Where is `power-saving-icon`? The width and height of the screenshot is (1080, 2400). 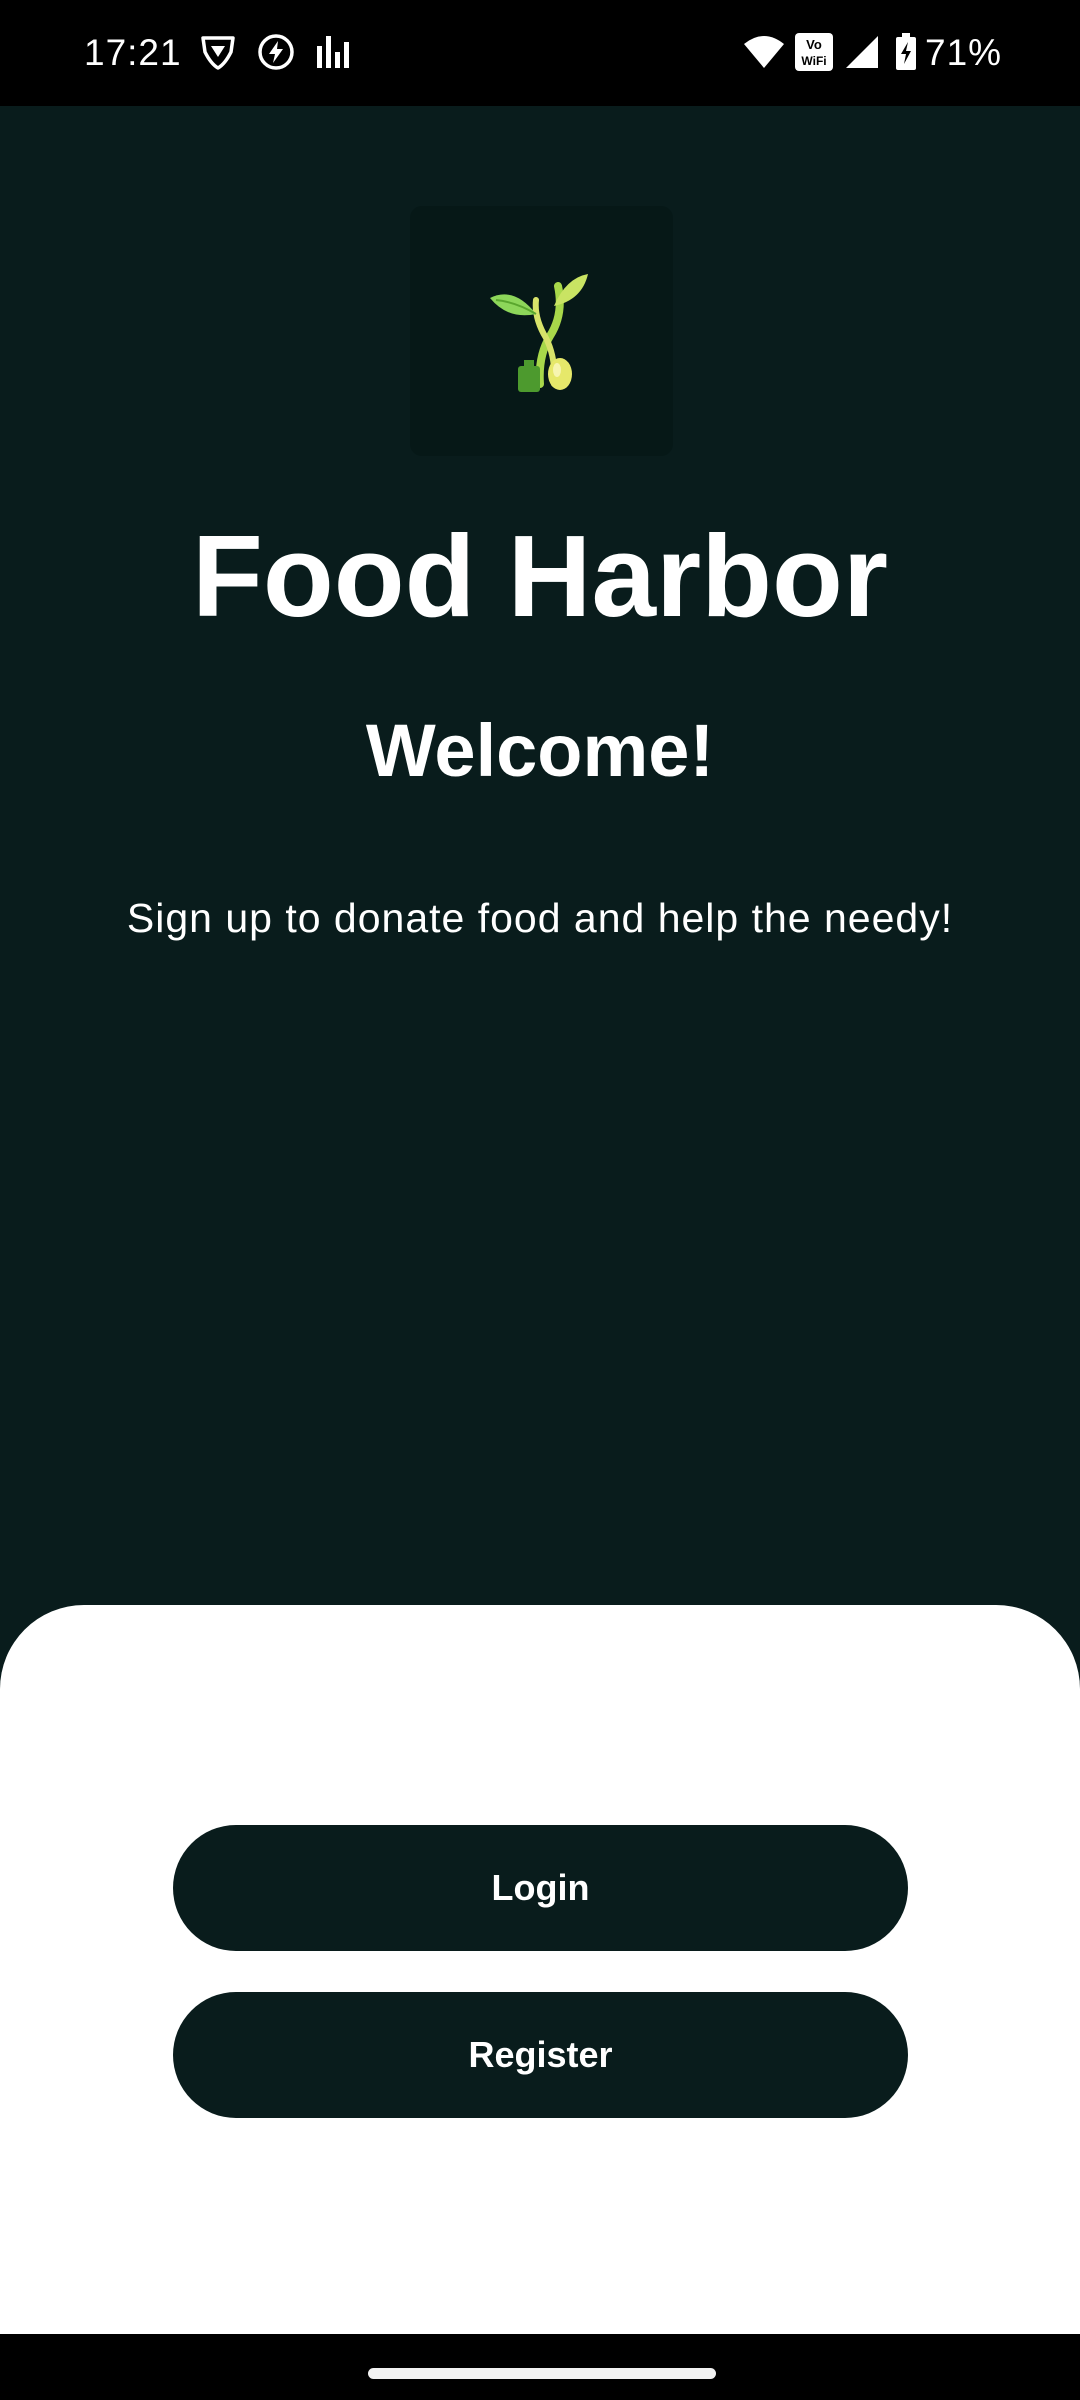 power-saving-icon is located at coordinates (276, 52).